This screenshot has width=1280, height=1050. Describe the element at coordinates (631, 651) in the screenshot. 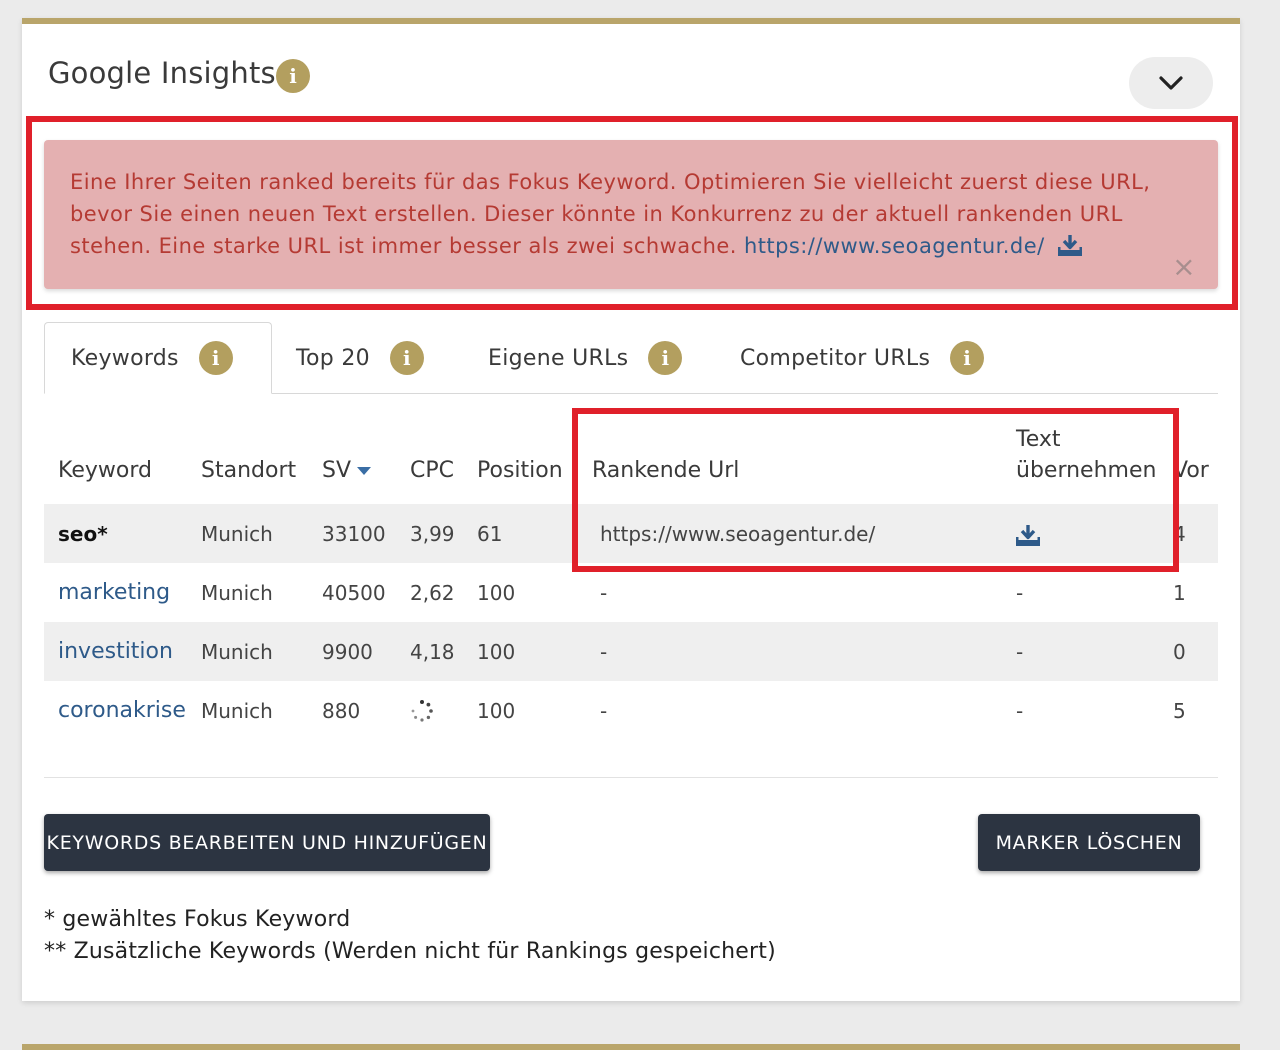

I see `table-row: investition Munich 9900 4,18 100 - - 0` at that location.